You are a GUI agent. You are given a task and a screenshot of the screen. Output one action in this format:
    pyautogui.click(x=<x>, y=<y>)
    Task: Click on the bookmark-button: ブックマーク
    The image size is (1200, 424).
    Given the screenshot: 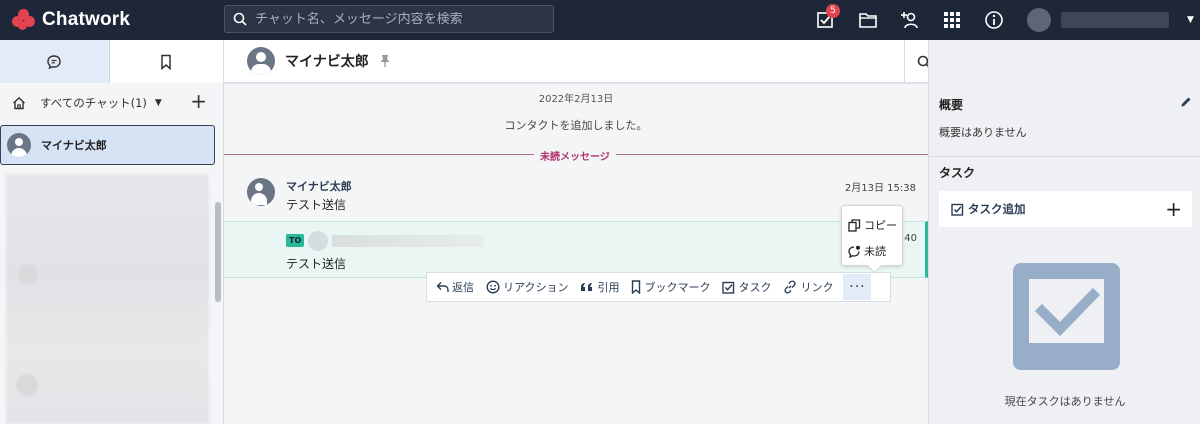 What is the action you would take?
    pyautogui.click(x=670, y=287)
    